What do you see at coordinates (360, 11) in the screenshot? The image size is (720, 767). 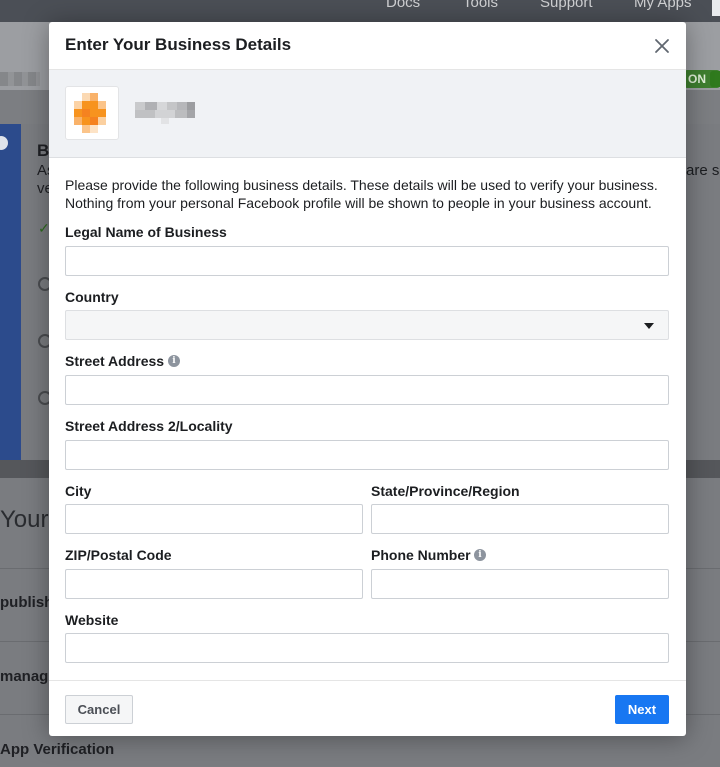 I see `top-navigation-bar: Docs Tools Support My Apps` at bounding box center [360, 11].